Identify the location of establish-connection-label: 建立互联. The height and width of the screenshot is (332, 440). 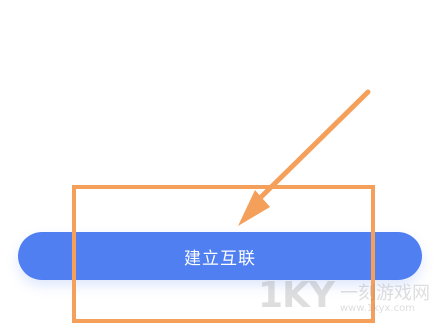
(220, 258).